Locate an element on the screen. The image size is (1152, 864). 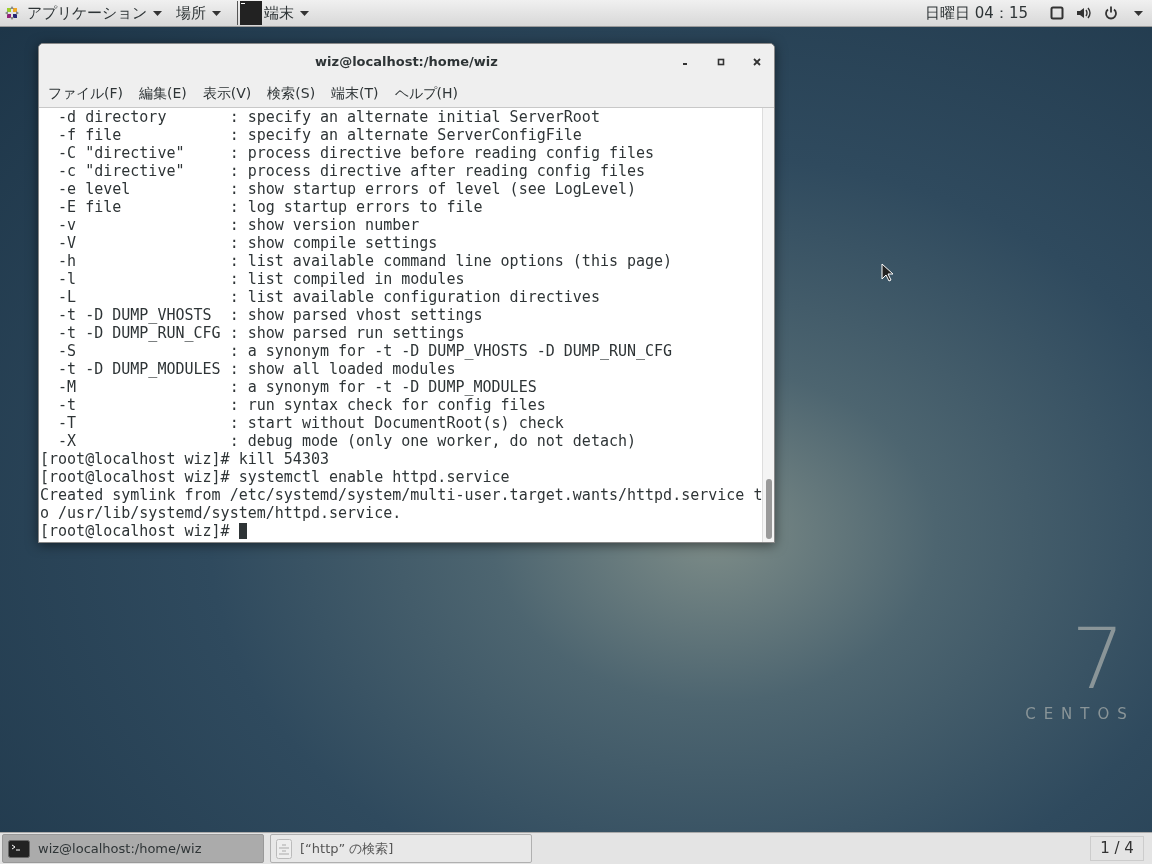
terminal-line: -c "directive" : process directive after reading config files is located at coordinates (351, 171).